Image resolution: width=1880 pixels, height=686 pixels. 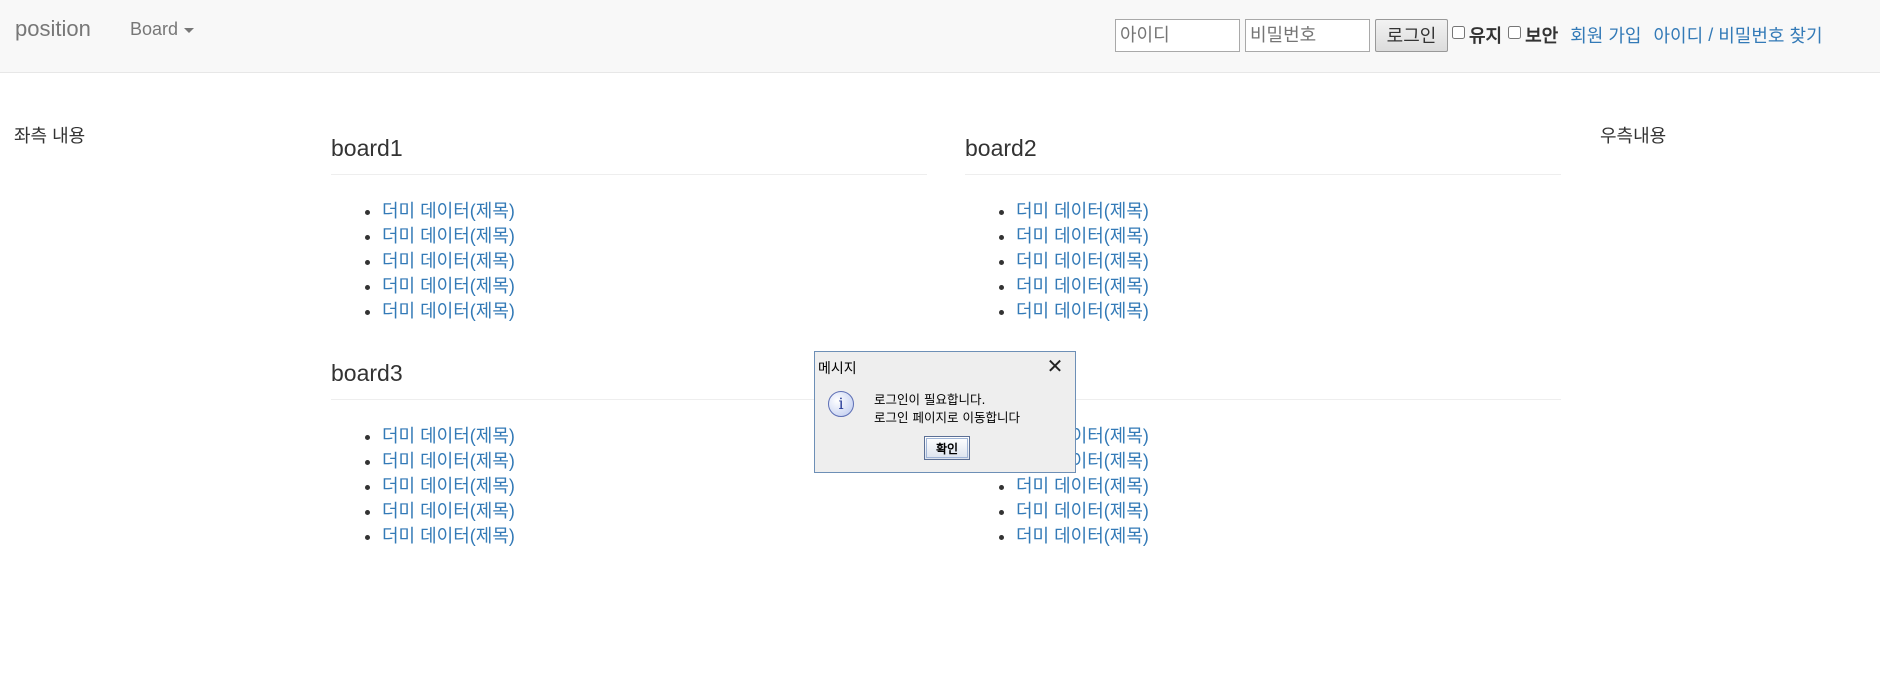 I want to click on id-input, so click(x=1177, y=35).